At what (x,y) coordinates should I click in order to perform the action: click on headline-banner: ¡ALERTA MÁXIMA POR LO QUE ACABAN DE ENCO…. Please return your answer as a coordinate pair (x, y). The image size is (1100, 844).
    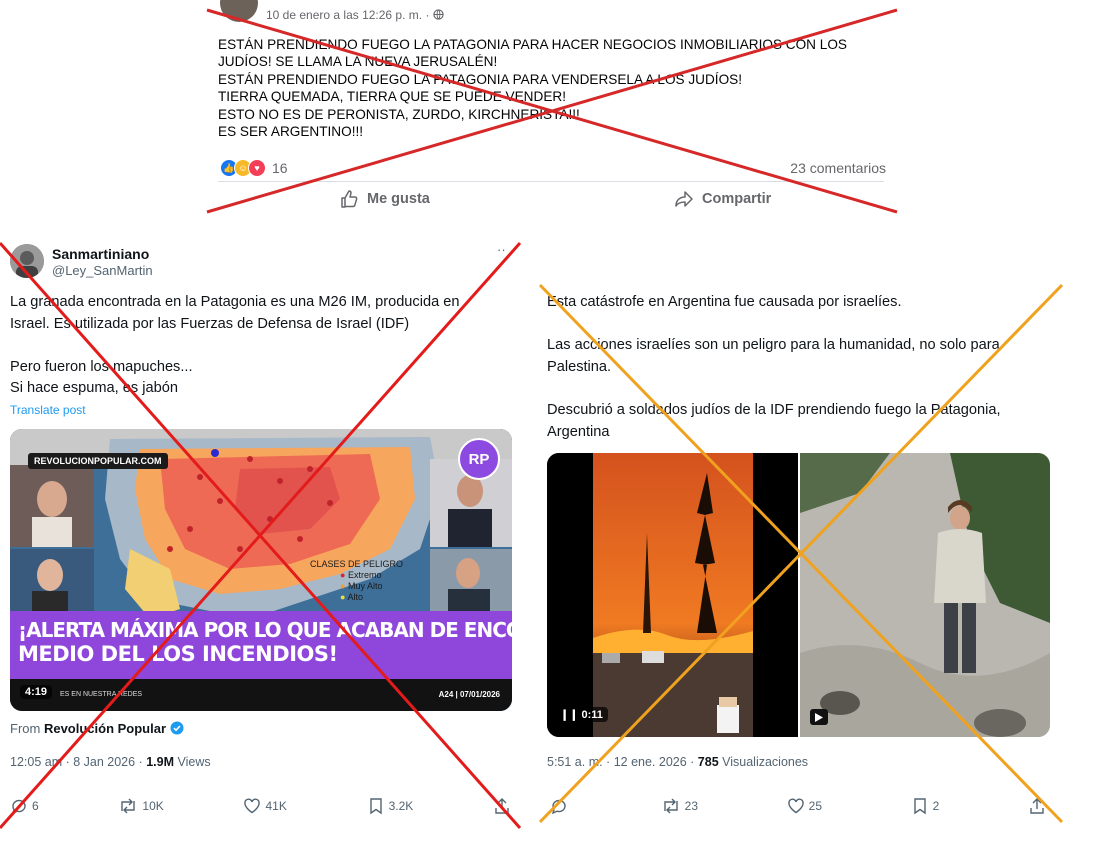
    Looking at the image, I should click on (261, 645).